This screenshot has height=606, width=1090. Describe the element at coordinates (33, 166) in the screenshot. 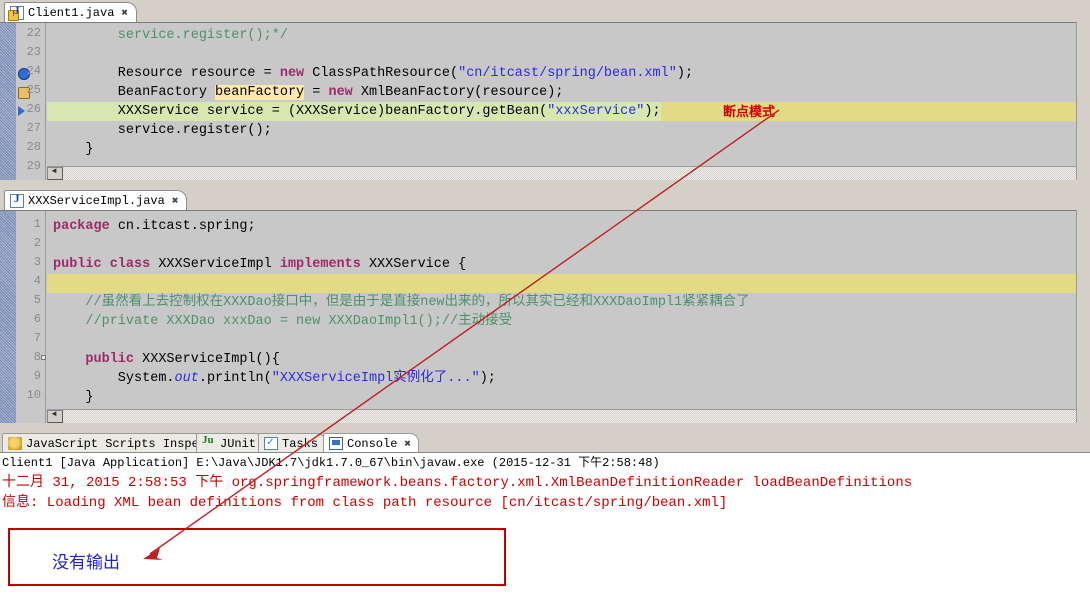

I see `line-number: 29` at that location.